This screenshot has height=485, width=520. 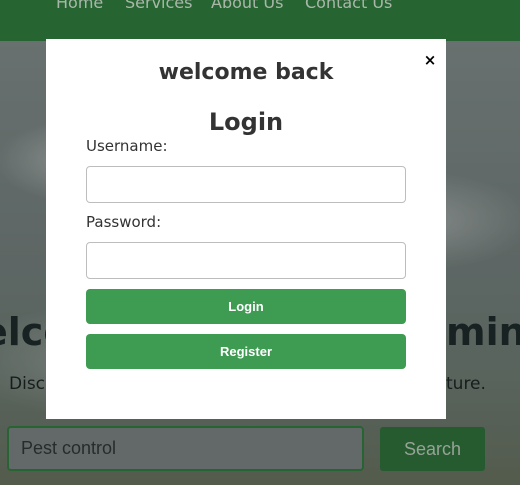 I want to click on password-label: Password:, so click(x=124, y=222).